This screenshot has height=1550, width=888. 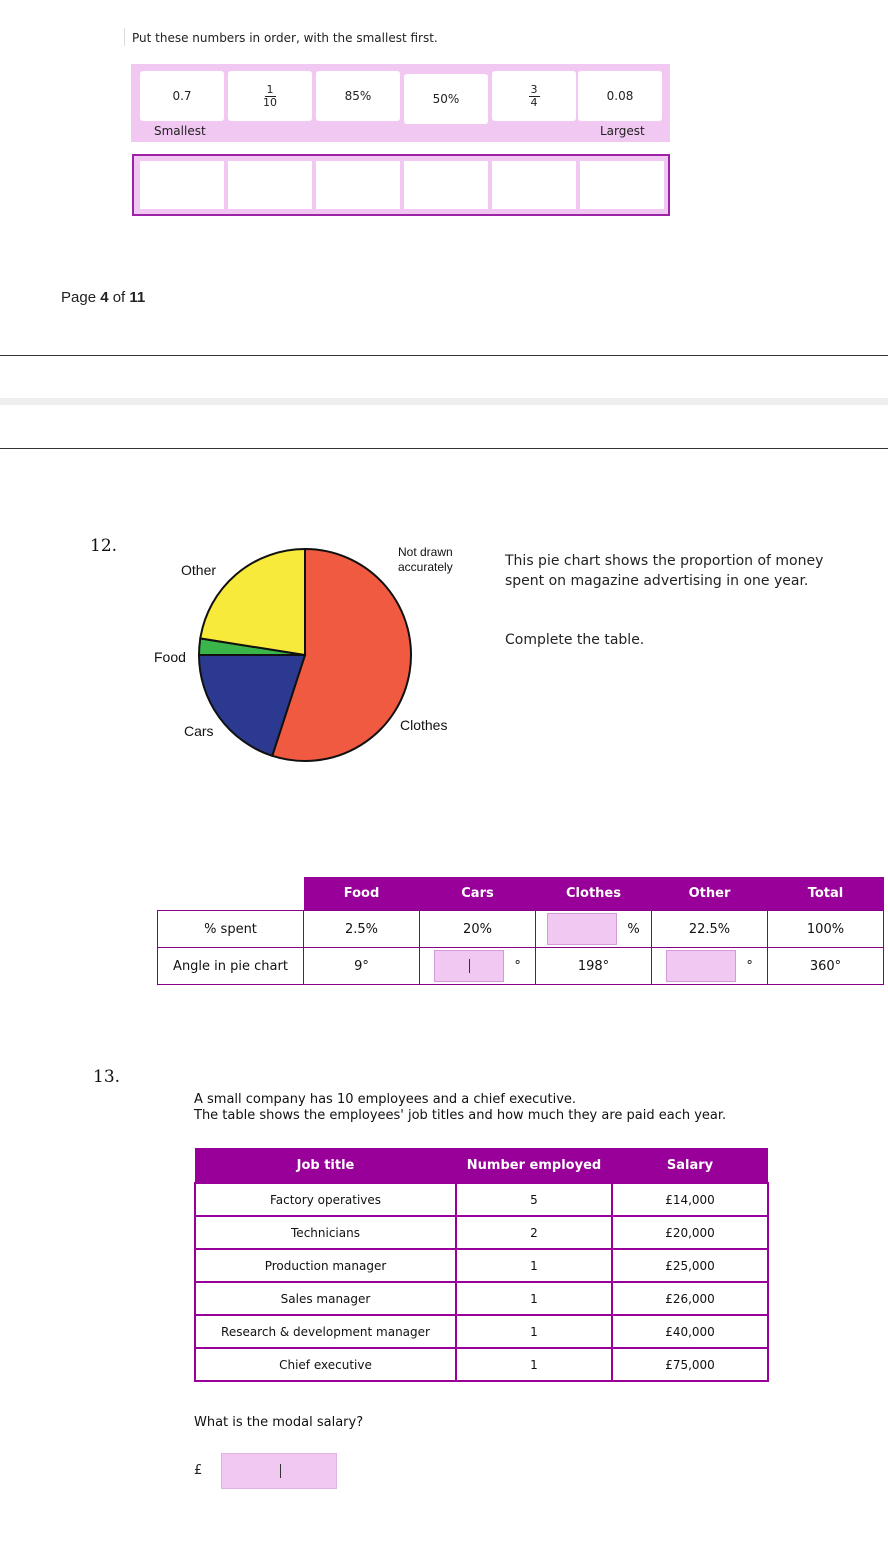 I want to click on table-cell: £20,000, so click(x=690, y=1232).